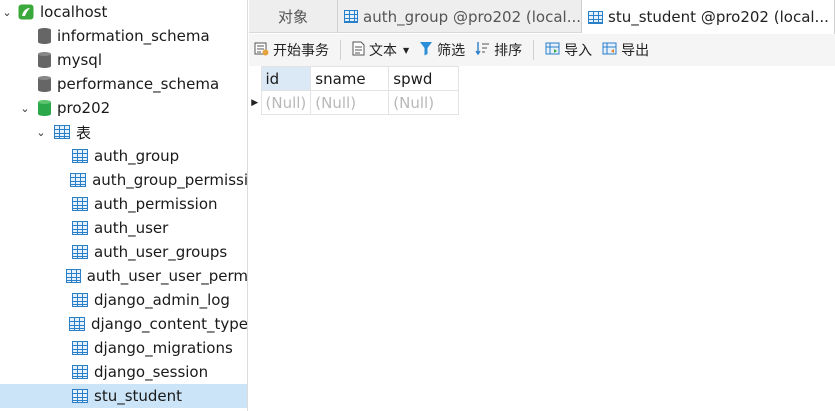 This screenshot has height=411, width=835. Describe the element at coordinates (138, 396) in the screenshot. I see `table-label: stu_student` at that location.